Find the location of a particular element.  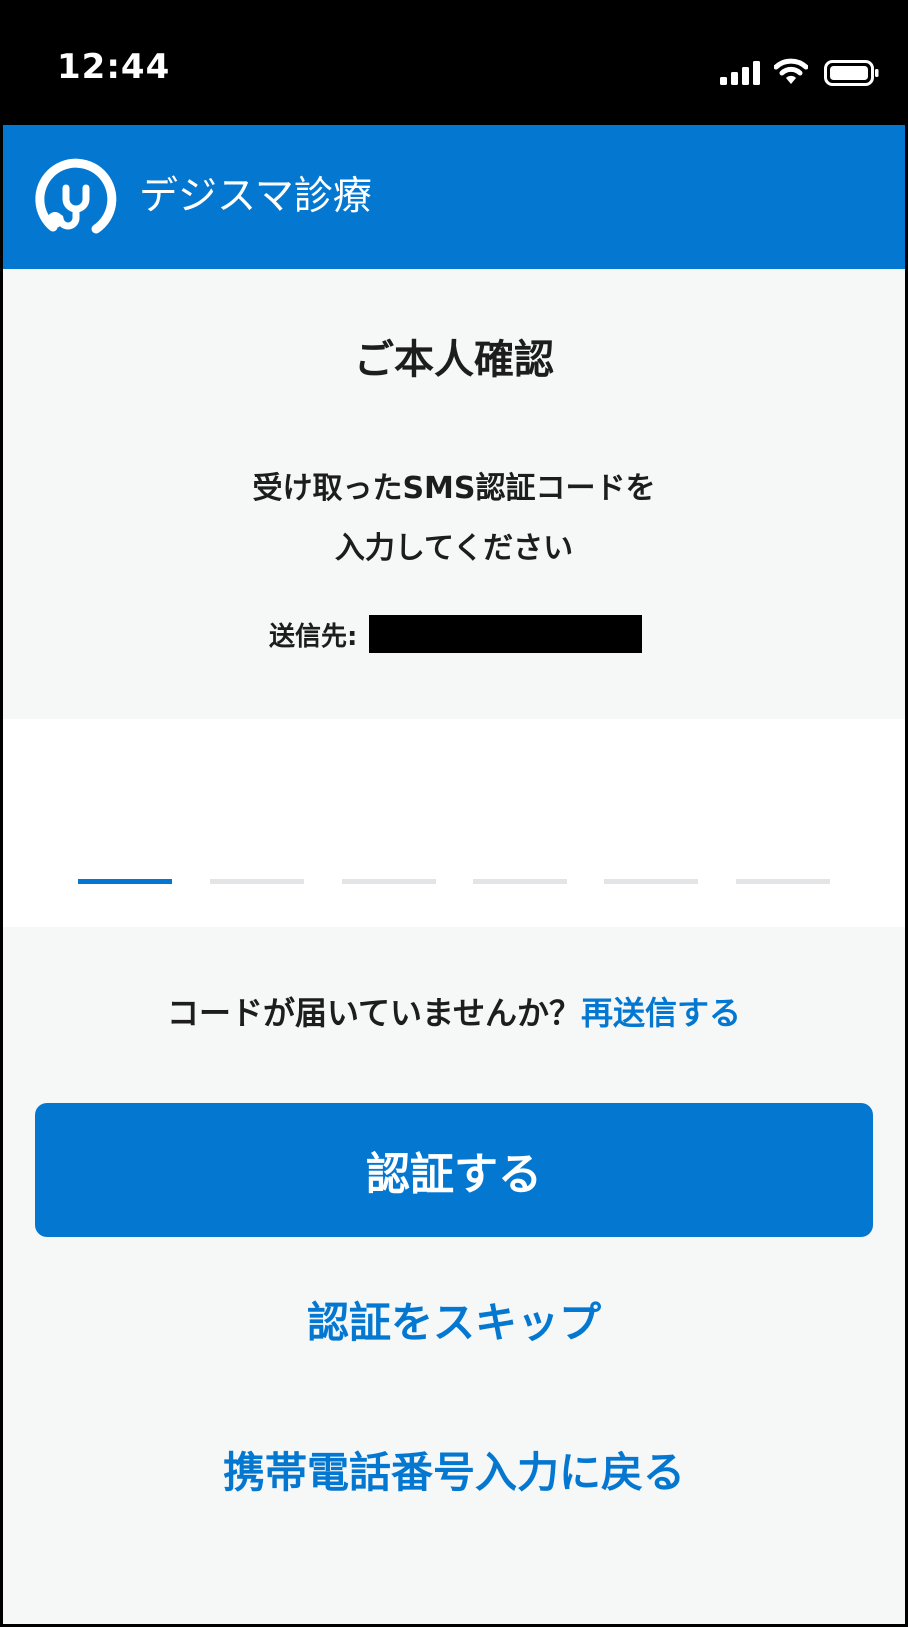

verify-button: 認証する is located at coordinates (454, 1170).